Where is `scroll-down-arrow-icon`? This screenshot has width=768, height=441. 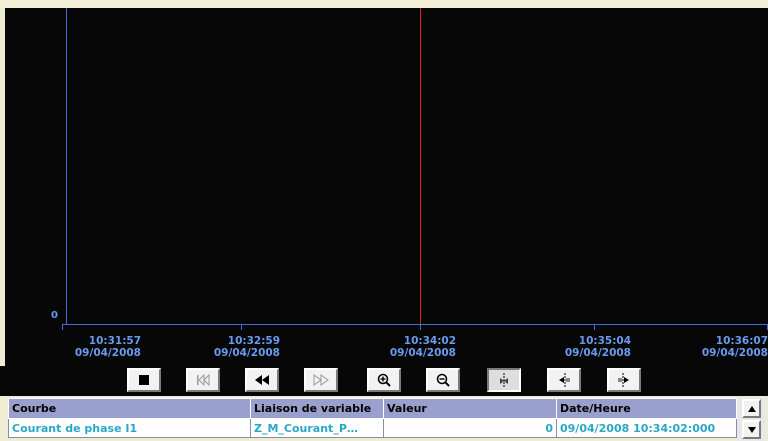
scroll-down-arrow-icon is located at coordinates (751, 429).